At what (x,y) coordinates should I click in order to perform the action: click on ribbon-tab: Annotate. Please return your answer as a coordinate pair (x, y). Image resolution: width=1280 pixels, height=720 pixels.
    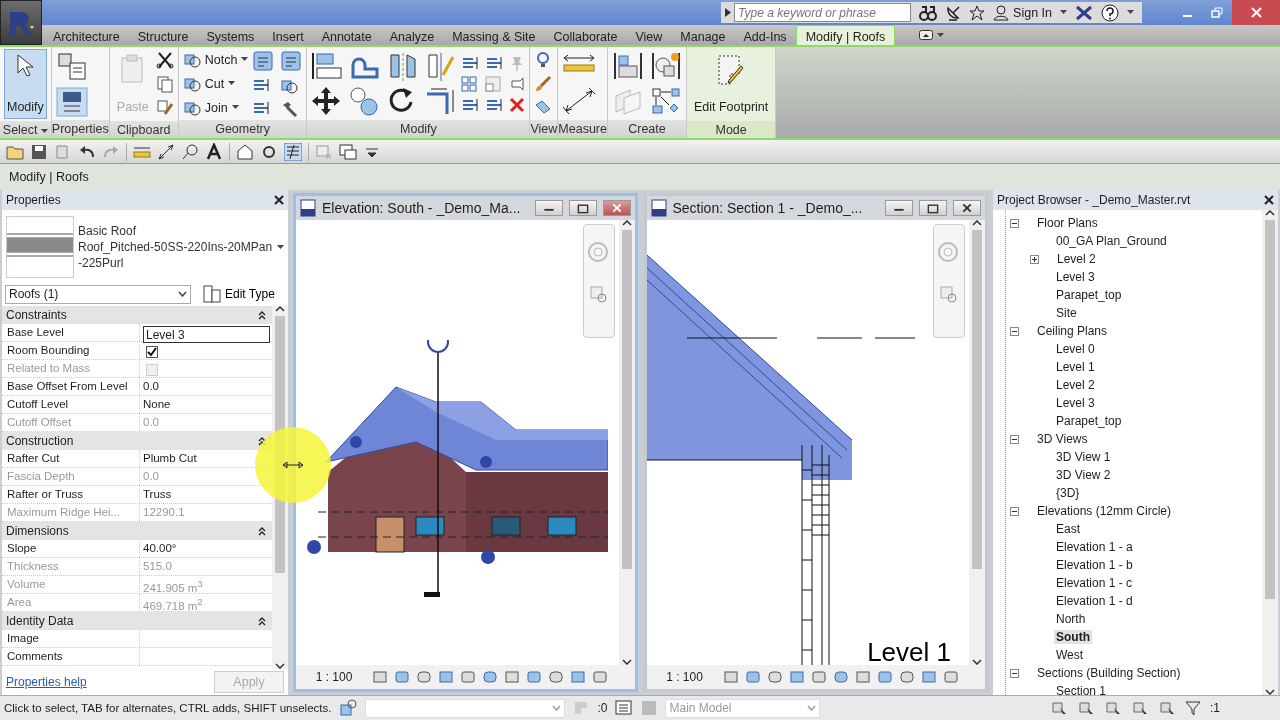
    Looking at the image, I should click on (346, 35).